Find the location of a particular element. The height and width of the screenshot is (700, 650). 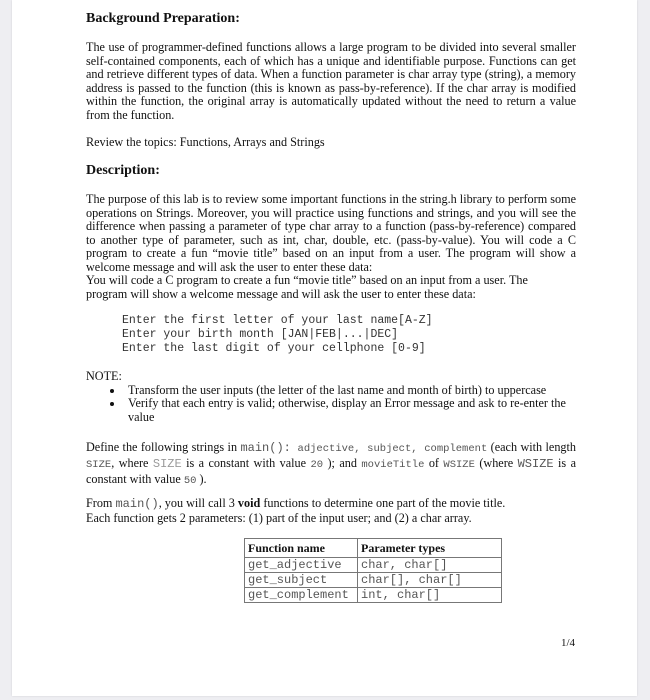

text: (each with length is located at coordinates (531, 447).